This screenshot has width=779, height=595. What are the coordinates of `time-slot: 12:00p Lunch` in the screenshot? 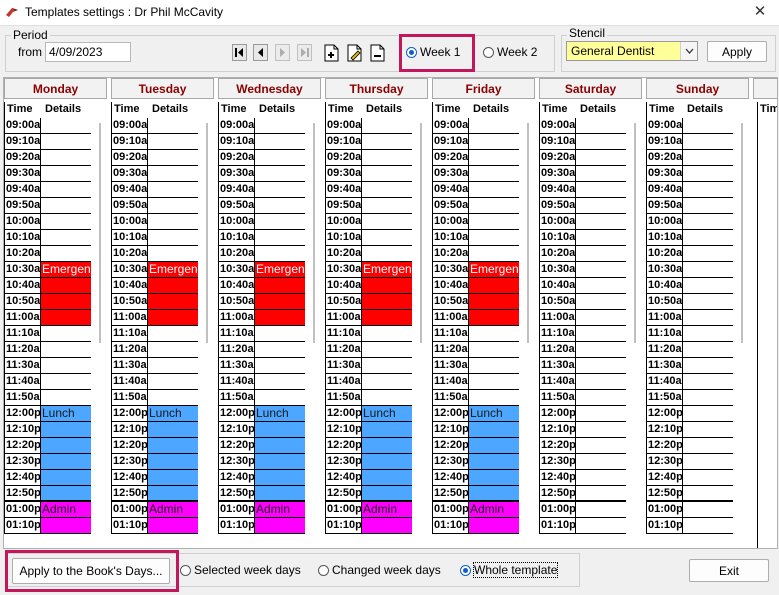 It's located at (262, 414).